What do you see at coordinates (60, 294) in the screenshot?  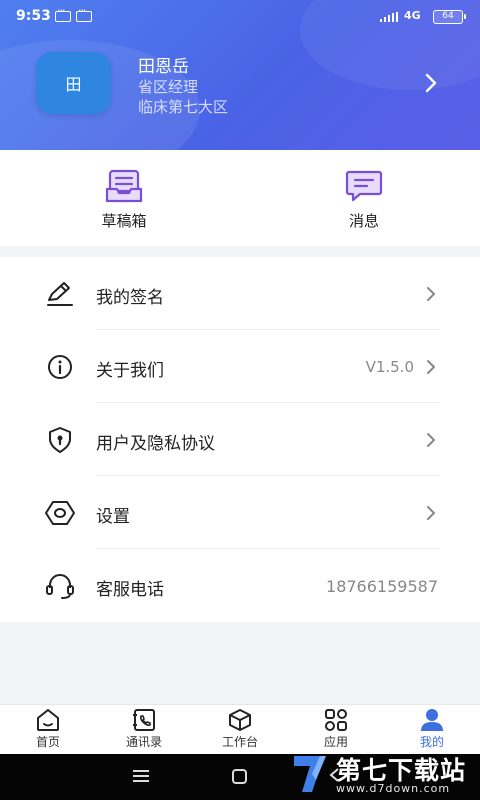 I see `signature-pen-icon` at bounding box center [60, 294].